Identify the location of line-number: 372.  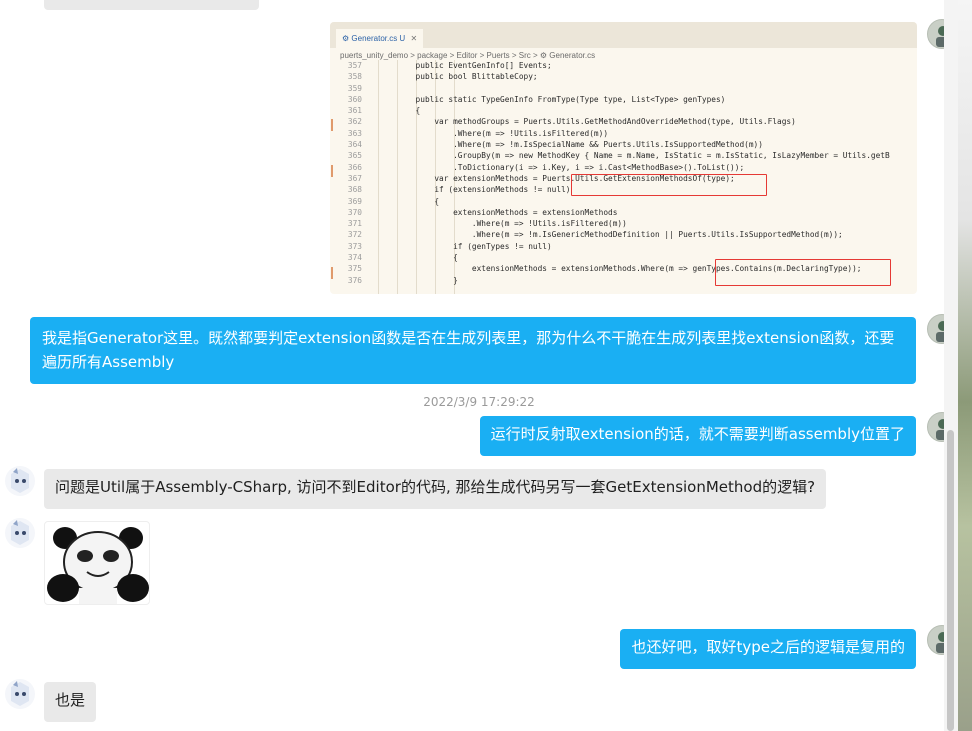
(354, 235).